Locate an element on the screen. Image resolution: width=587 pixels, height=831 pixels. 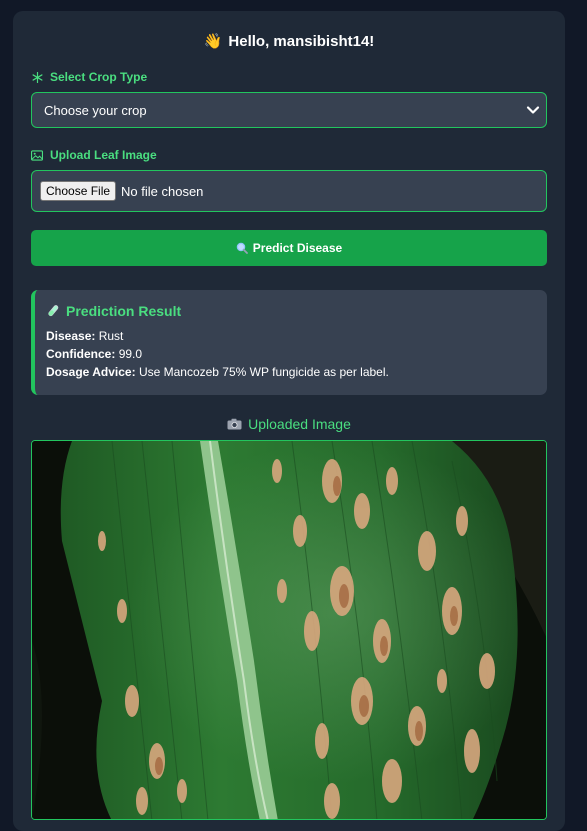
upload-label: Upload Leaf Image is located at coordinates (94, 155).